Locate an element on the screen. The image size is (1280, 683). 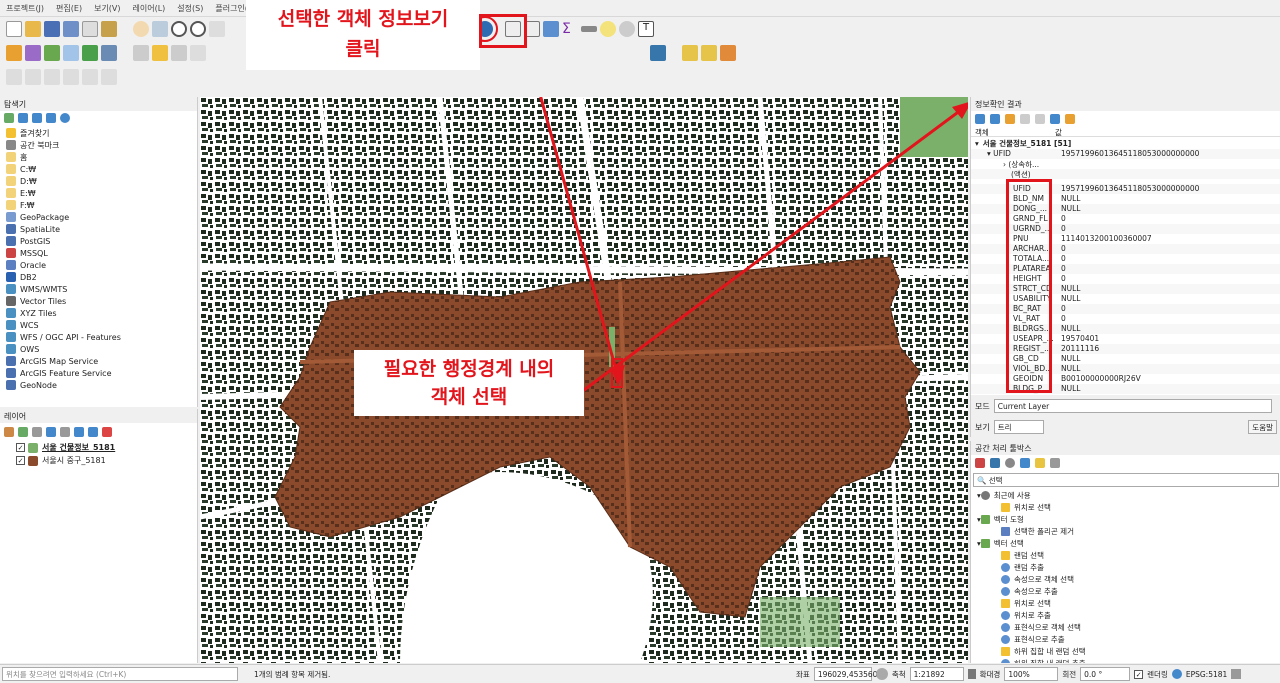
layer-visibility-checkbox: ✓ is located at coordinates (20, 447).